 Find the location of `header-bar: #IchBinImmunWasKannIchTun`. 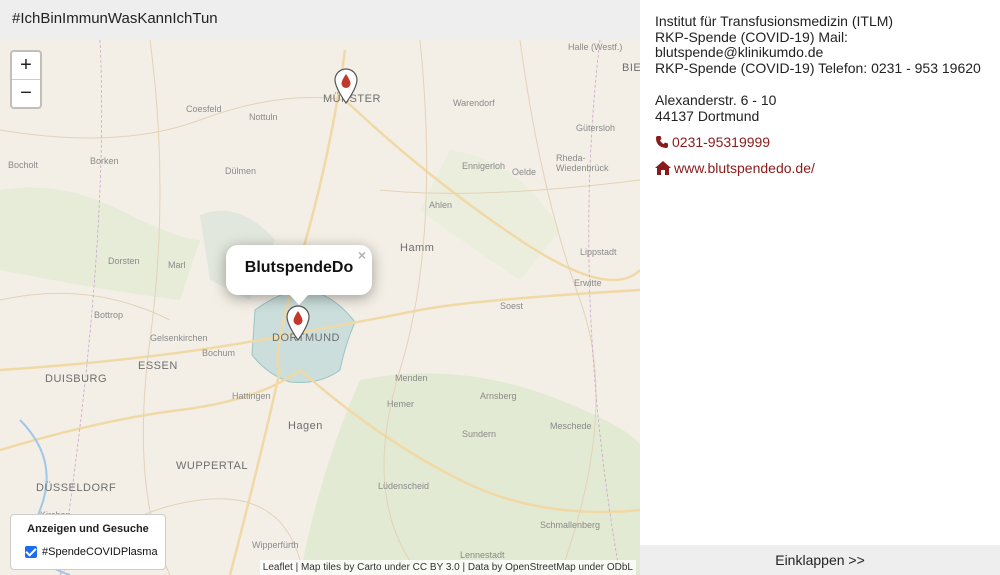

header-bar: #IchBinImmunWasKannIchTun is located at coordinates (320, 20).